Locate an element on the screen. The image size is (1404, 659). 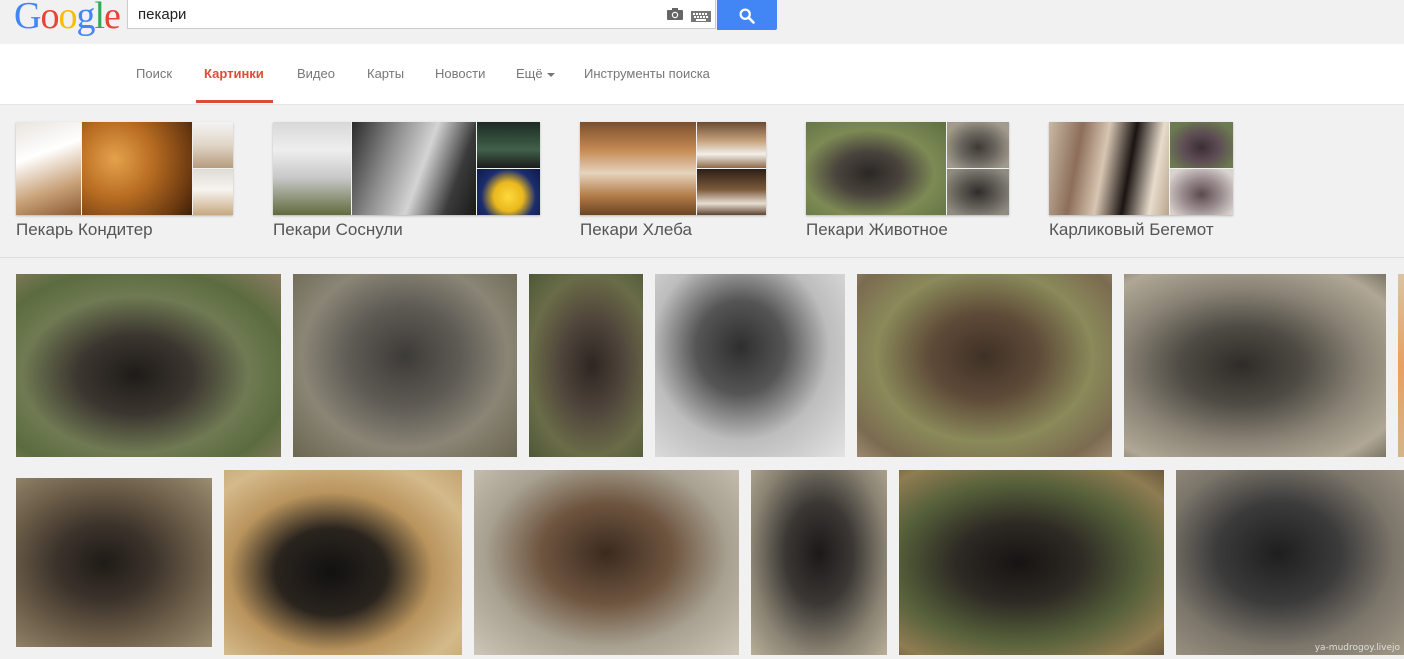
logo-letter: g is located at coordinates (85, 18).